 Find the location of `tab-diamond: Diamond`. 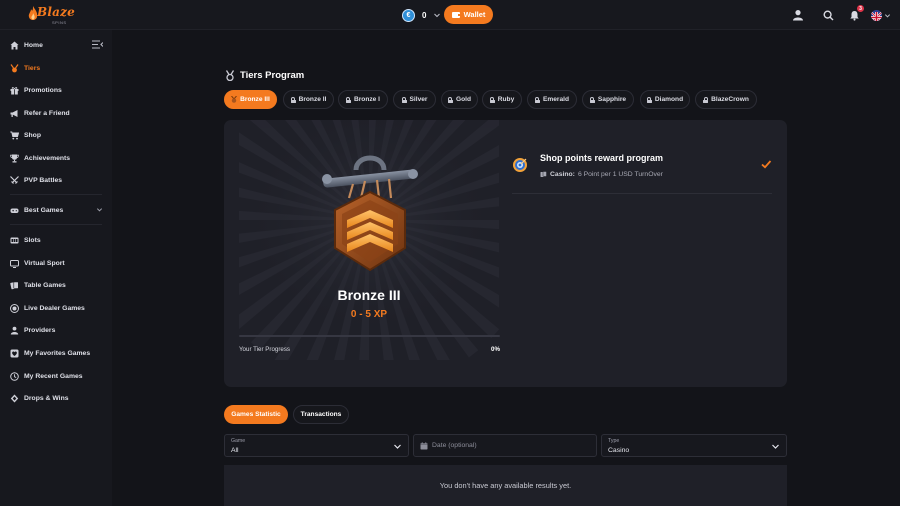

tab-diamond: Diamond is located at coordinates (665, 99).